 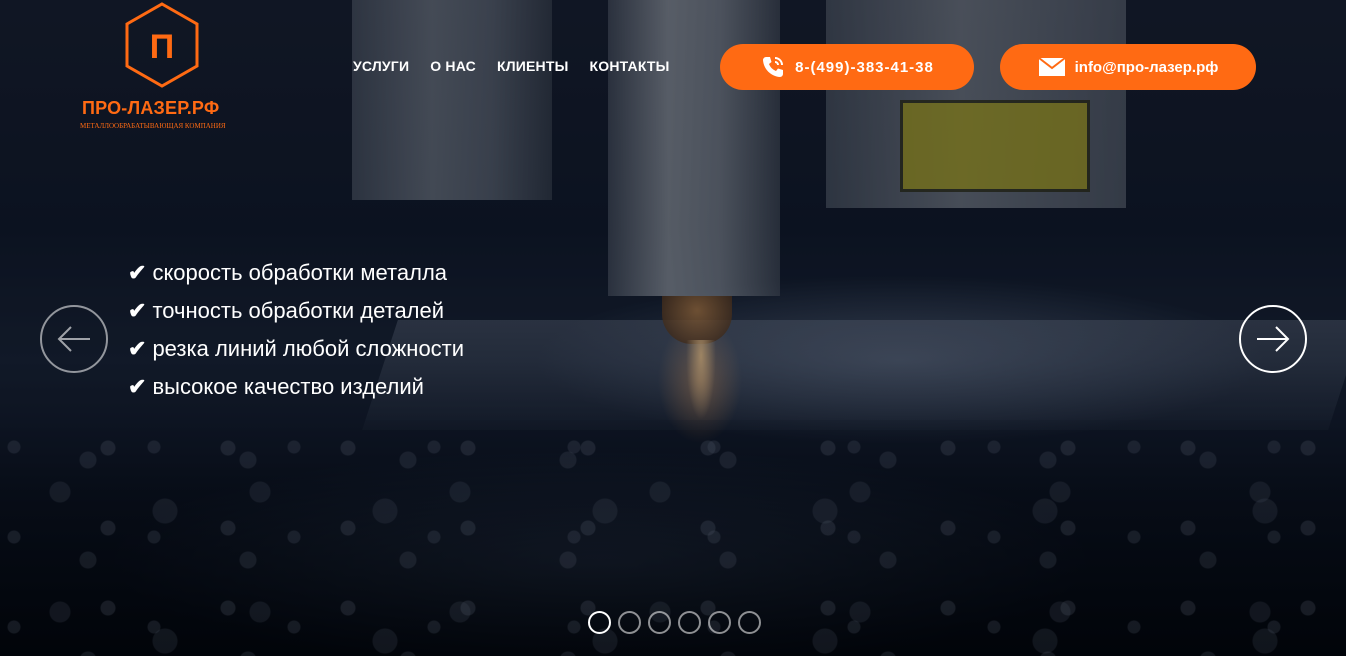 I want to click on phone-button: 8-(499)-383-41-38, so click(x=847, y=67).